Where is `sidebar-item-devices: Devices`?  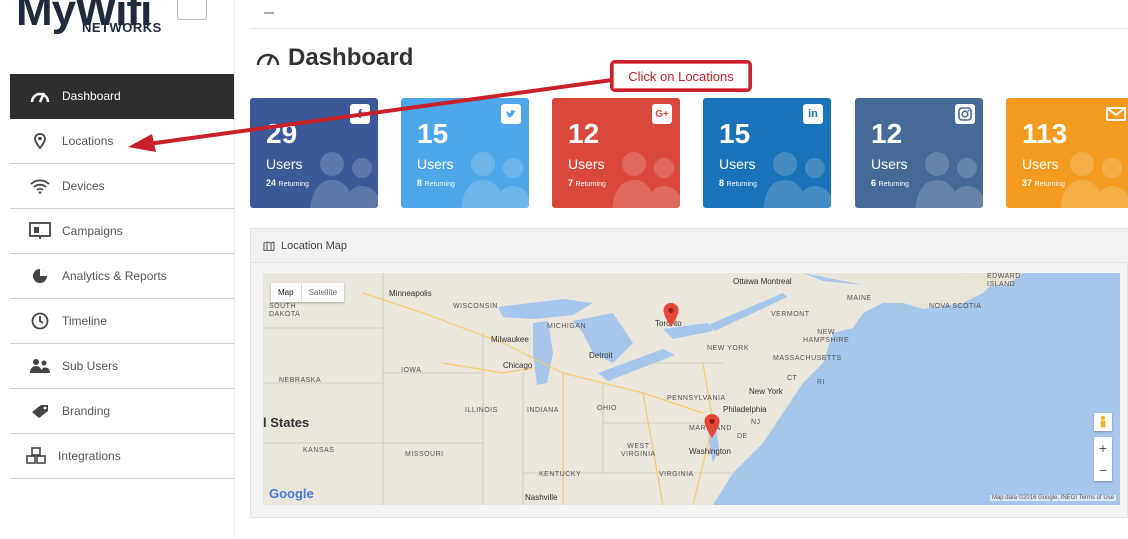 sidebar-item-devices: Devices is located at coordinates (122, 186).